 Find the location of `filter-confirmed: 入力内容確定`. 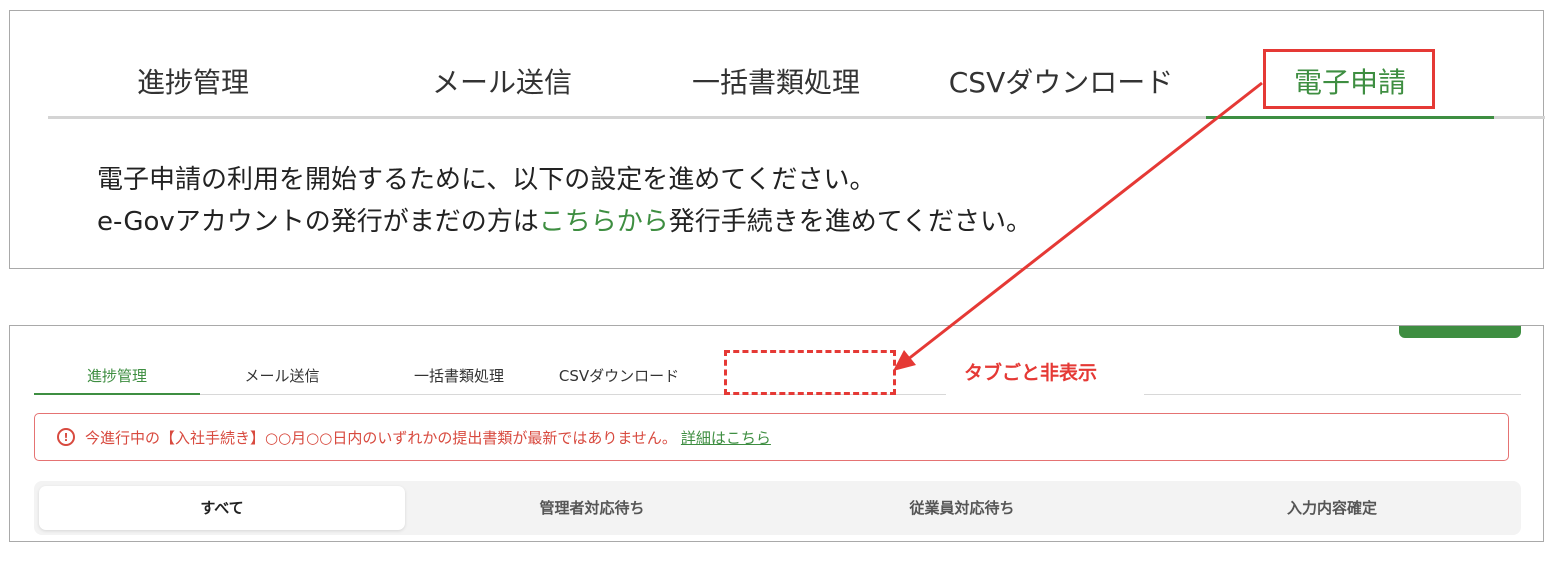

filter-confirmed: 入力内容確定 is located at coordinates (1332, 508).